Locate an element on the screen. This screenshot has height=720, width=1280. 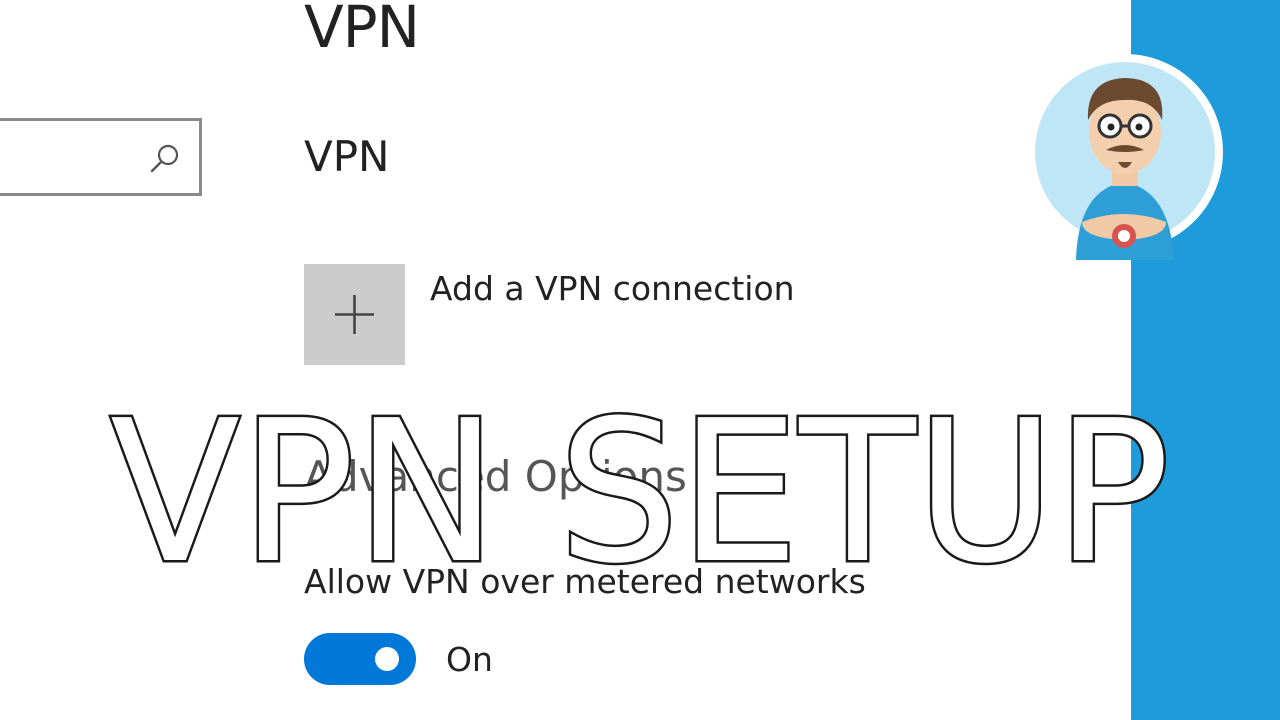
metered-networks-toggle is located at coordinates (360, 659).